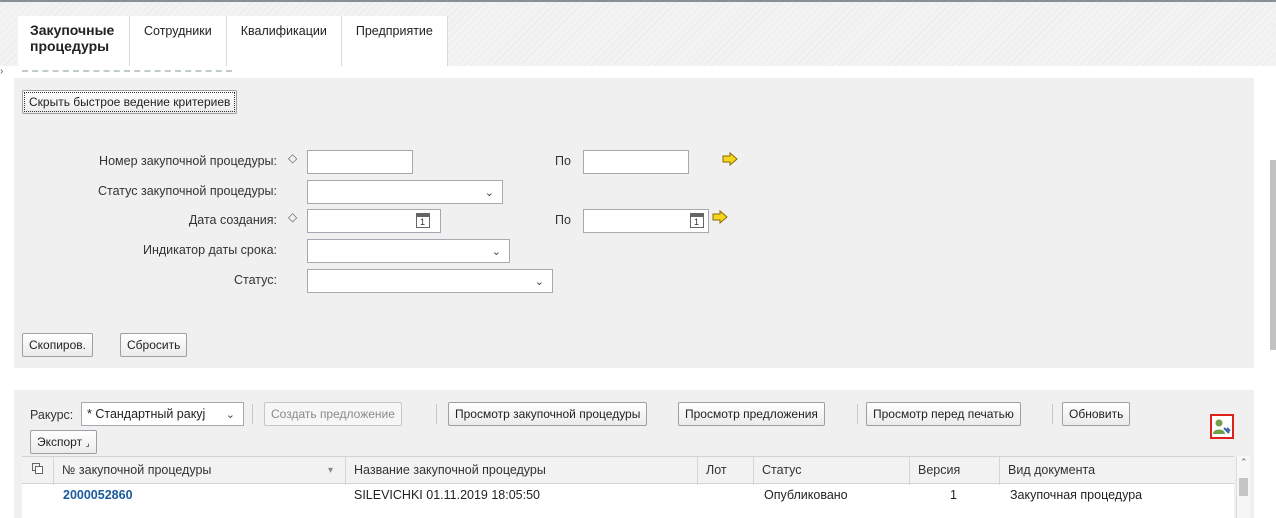 This screenshot has width=1276, height=518. I want to click on table-scroll-thumb, so click(1243, 487).